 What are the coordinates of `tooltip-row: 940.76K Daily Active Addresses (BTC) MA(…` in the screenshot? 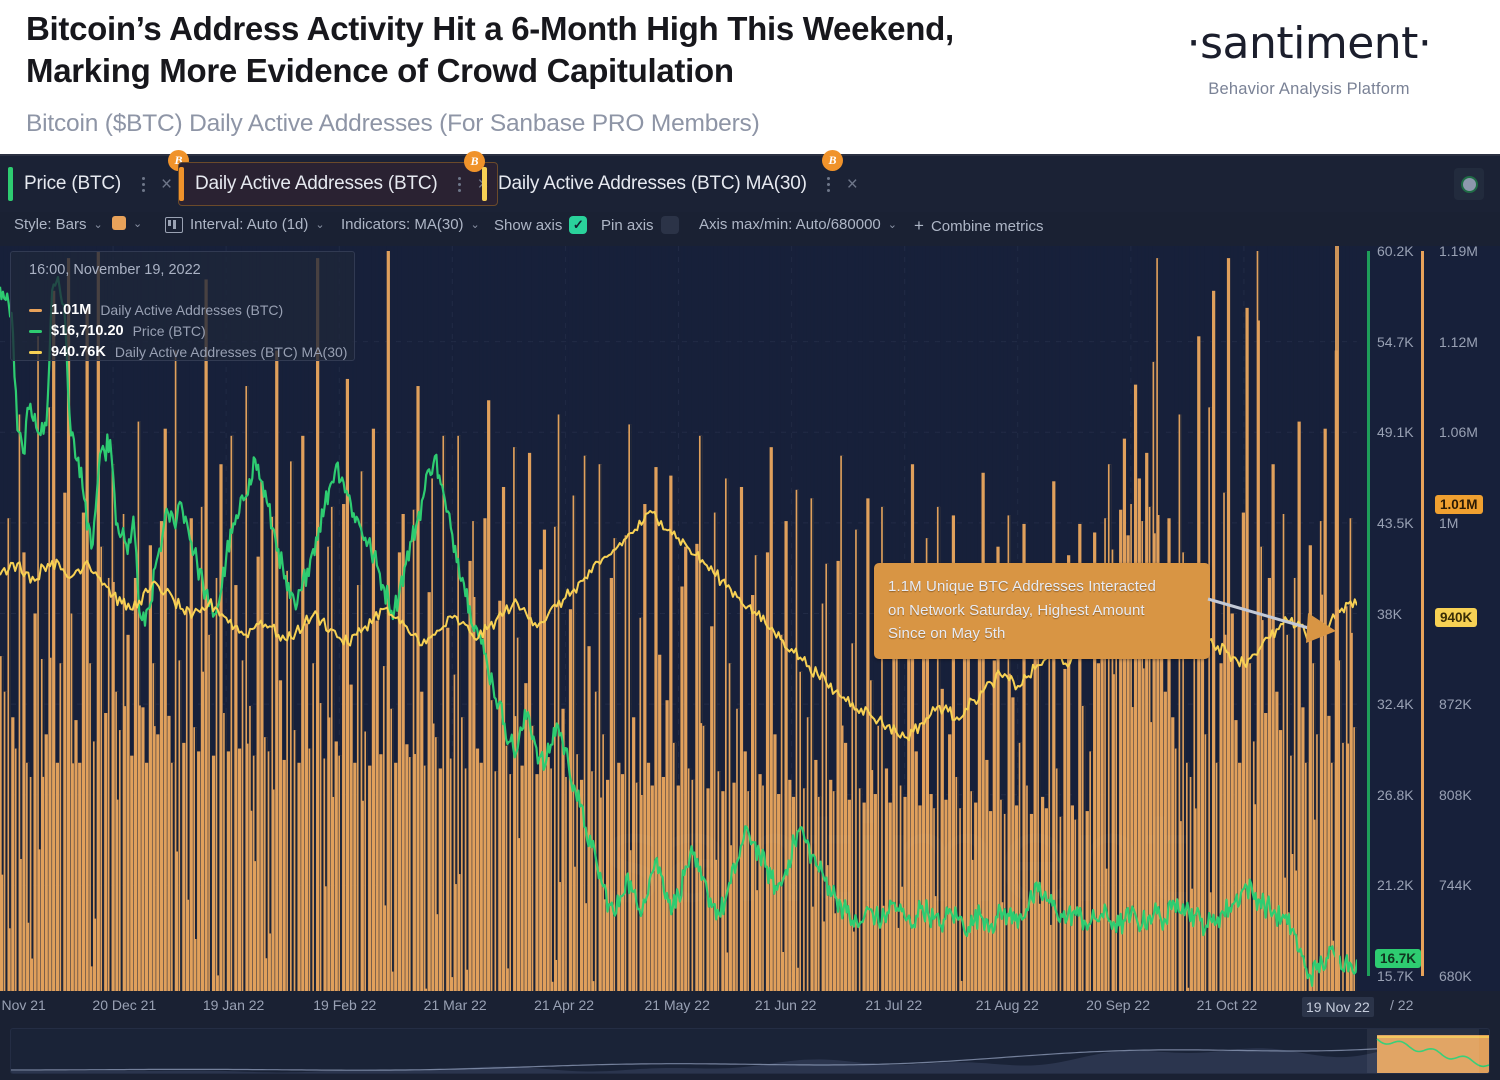 It's located at (188, 352).